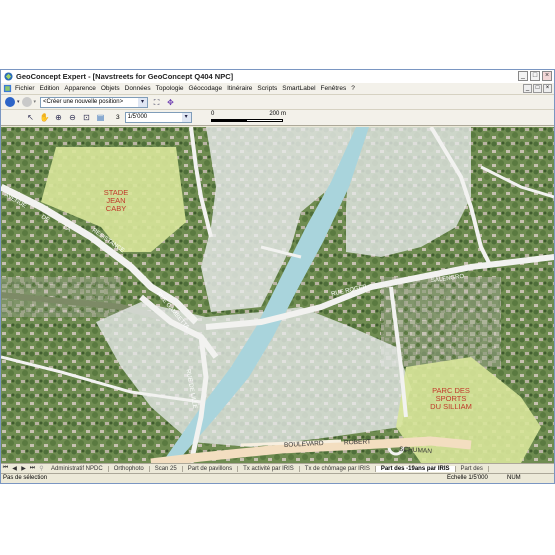  I want to click on close-button: ×, so click(547, 76).